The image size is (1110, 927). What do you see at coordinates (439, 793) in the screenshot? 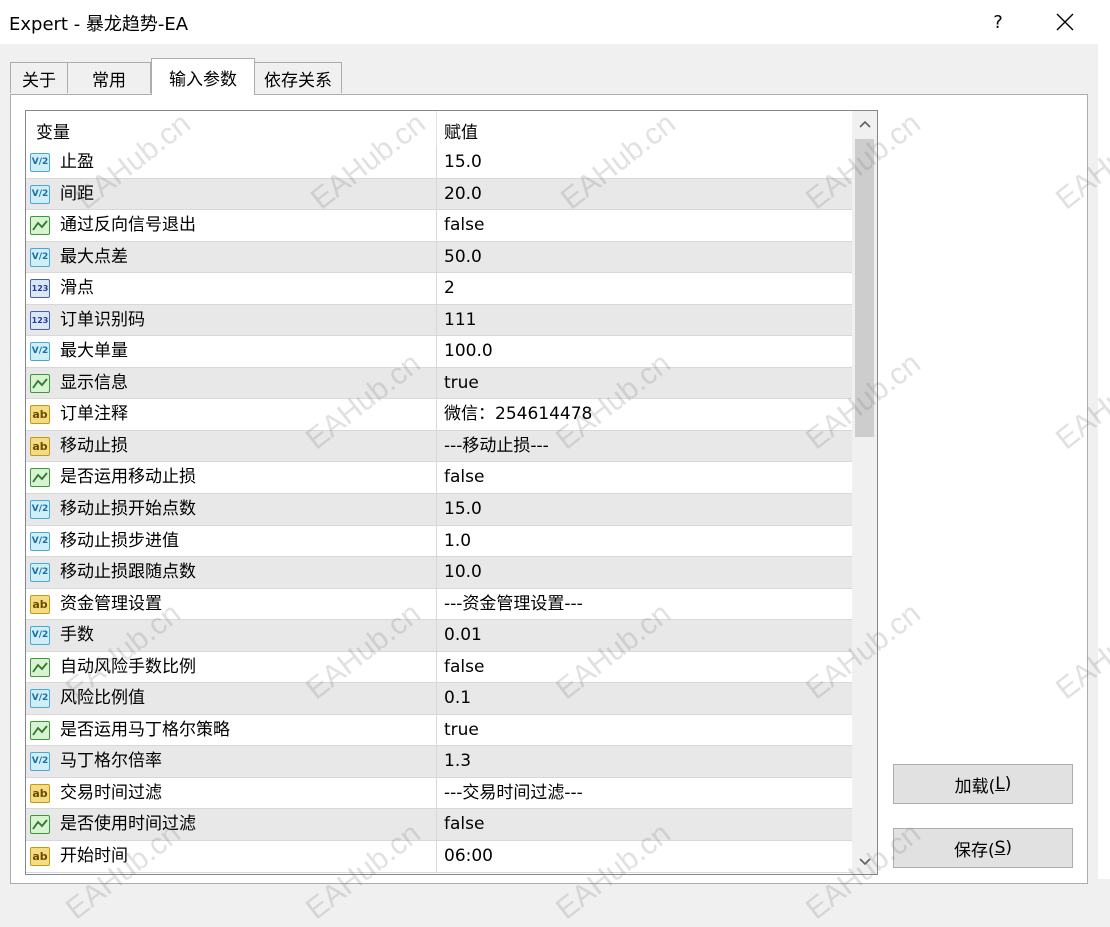
I see `table-row: ab 交易时间过滤 ---交易时间过滤---` at bounding box center [439, 793].